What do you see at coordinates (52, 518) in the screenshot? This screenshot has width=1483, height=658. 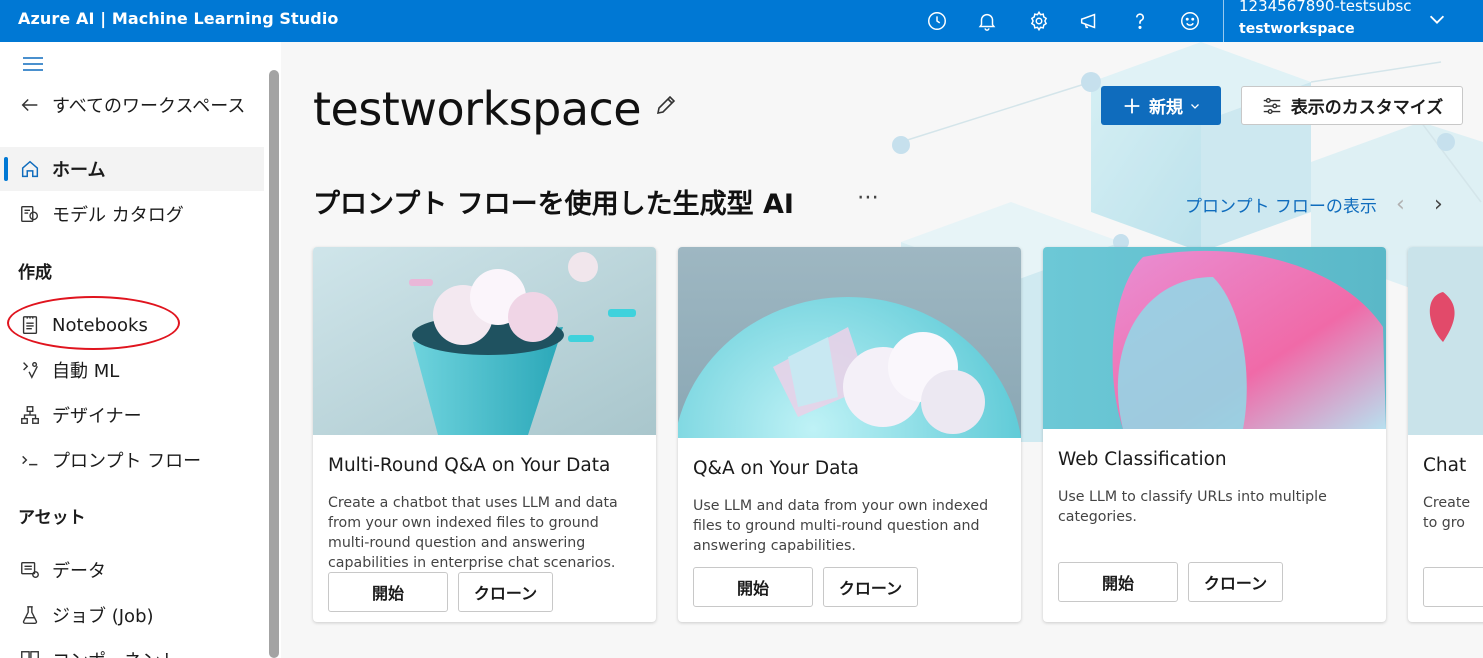 I see `sidebar-section-assets: アセット` at bounding box center [52, 518].